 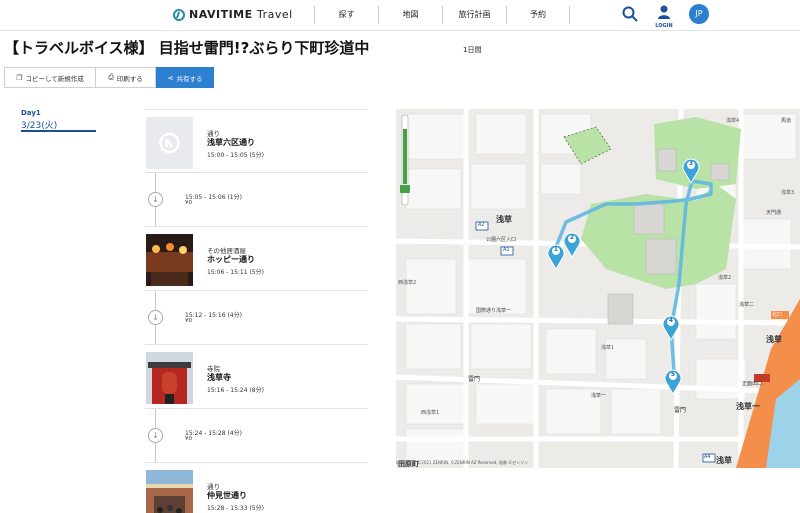 I want to click on spot-placeholder-image, so click(x=169, y=143).